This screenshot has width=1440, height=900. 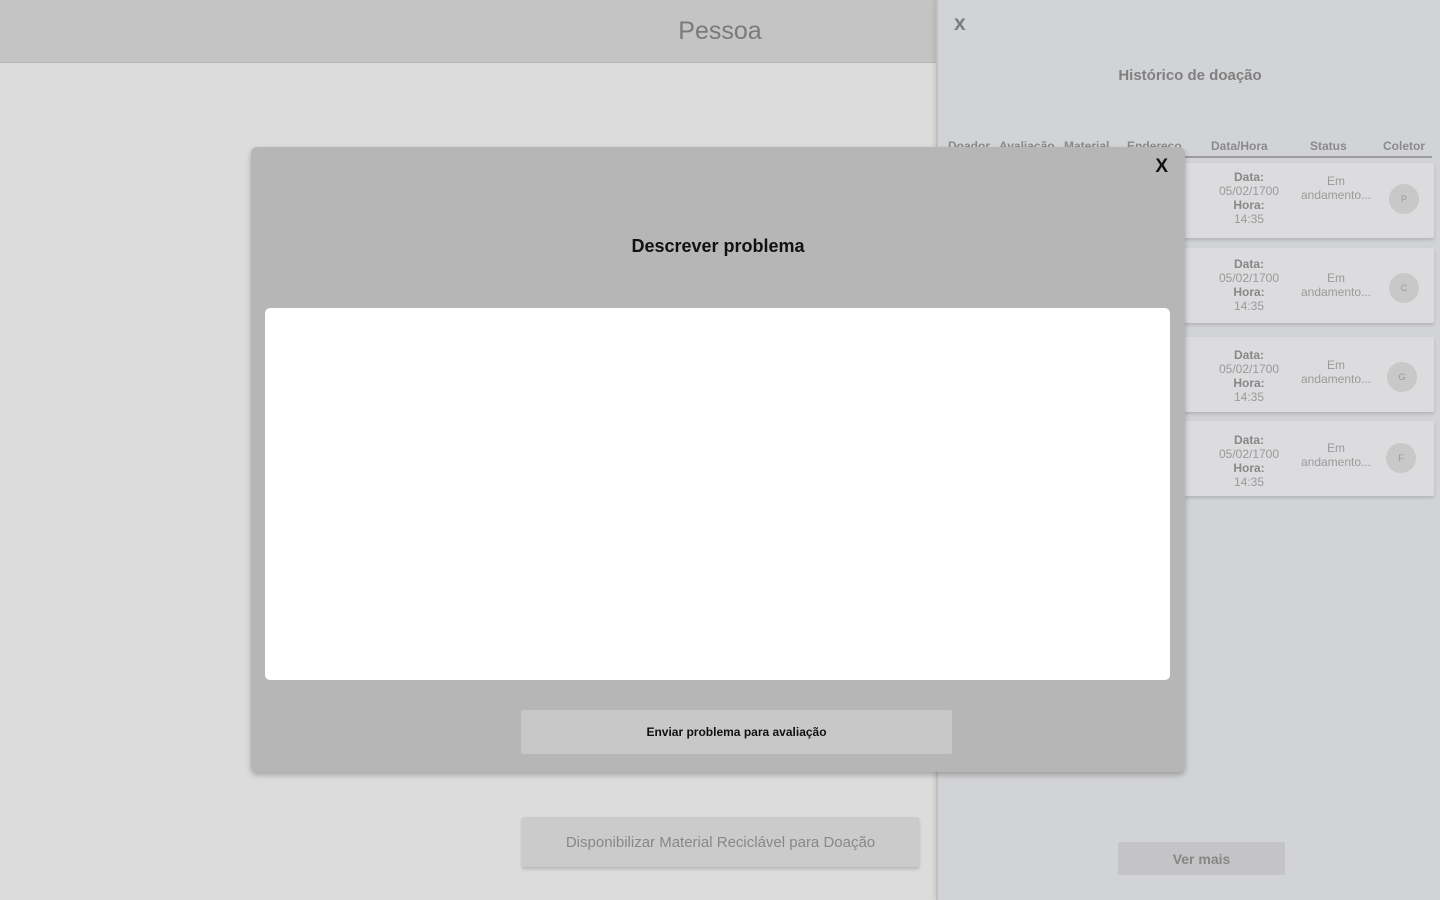 What do you see at coordinates (736, 732) in the screenshot?
I see `submit-problem-button: Enviar problema para avaliação` at bounding box center [736, 732].